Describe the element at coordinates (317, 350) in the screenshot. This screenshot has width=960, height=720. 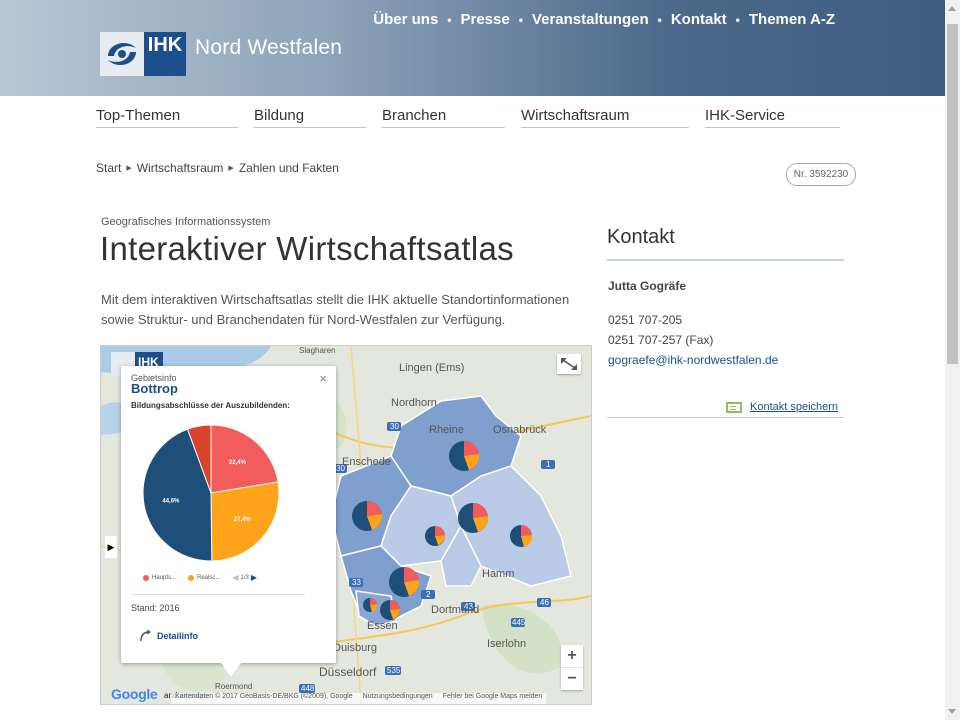
I see `place-slagharen: Slagharen` at that location.